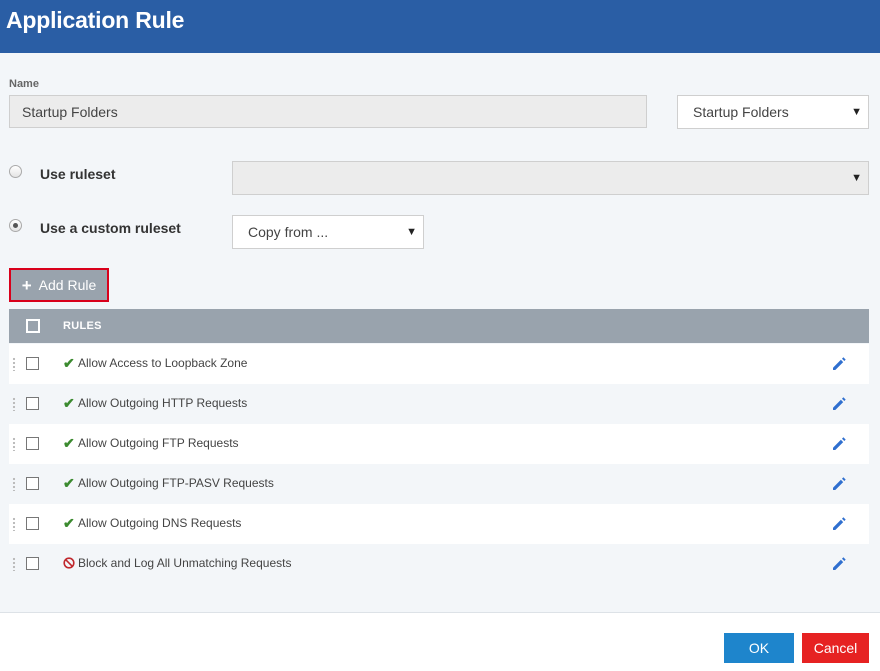 This screenshot has height=671, width=880. I want to click on rules-table-header: RULES, so click(439, 326).